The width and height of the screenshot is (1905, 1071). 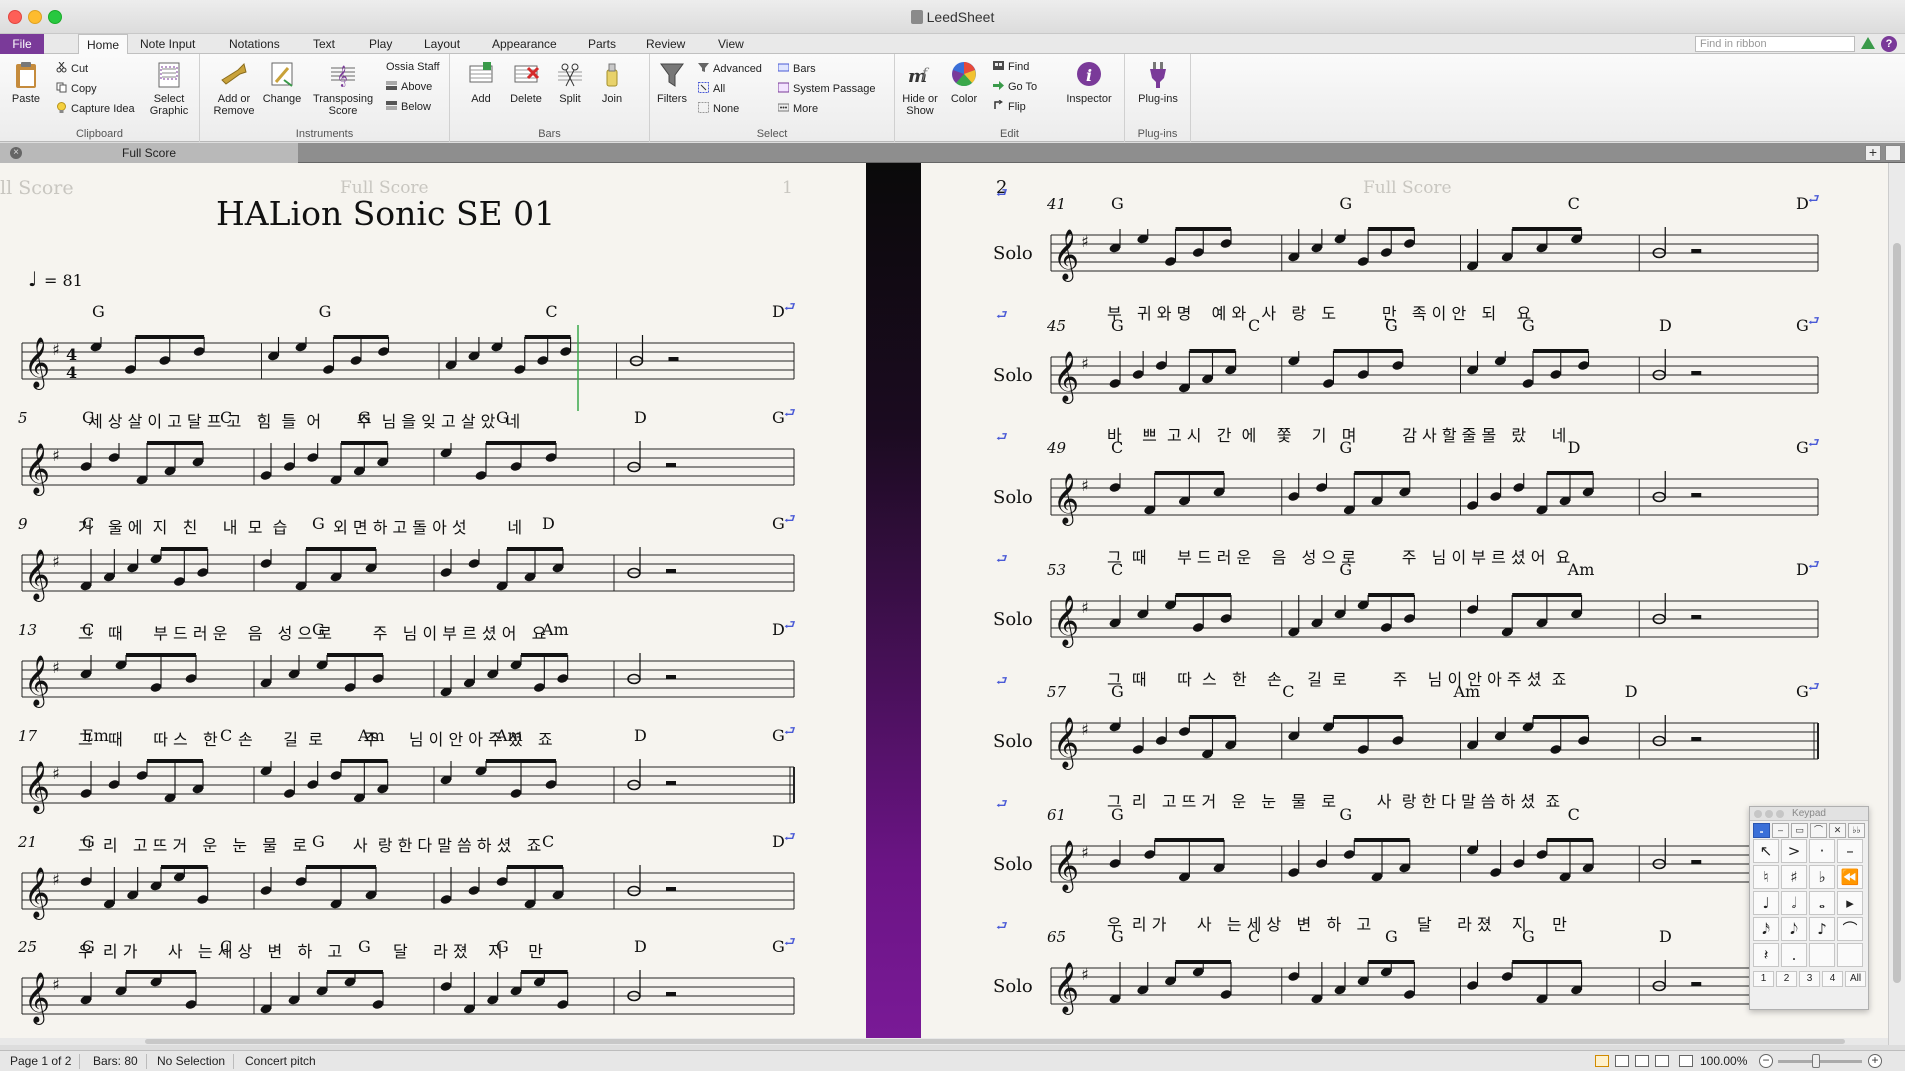 I want to click on copy-button: Copy, so click(x=76, y=89).